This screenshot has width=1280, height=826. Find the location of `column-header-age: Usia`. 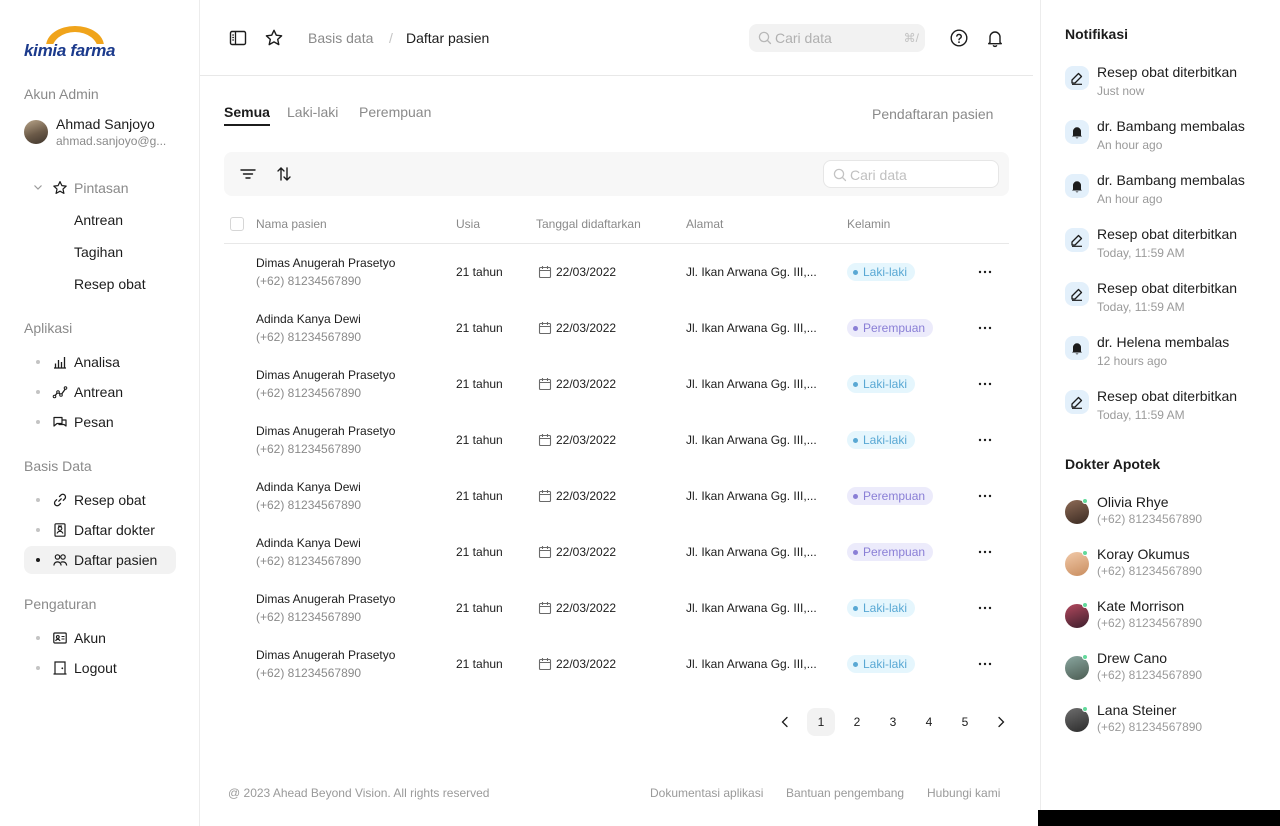

column-header-age: Usia is located at coordinates (468, 224).